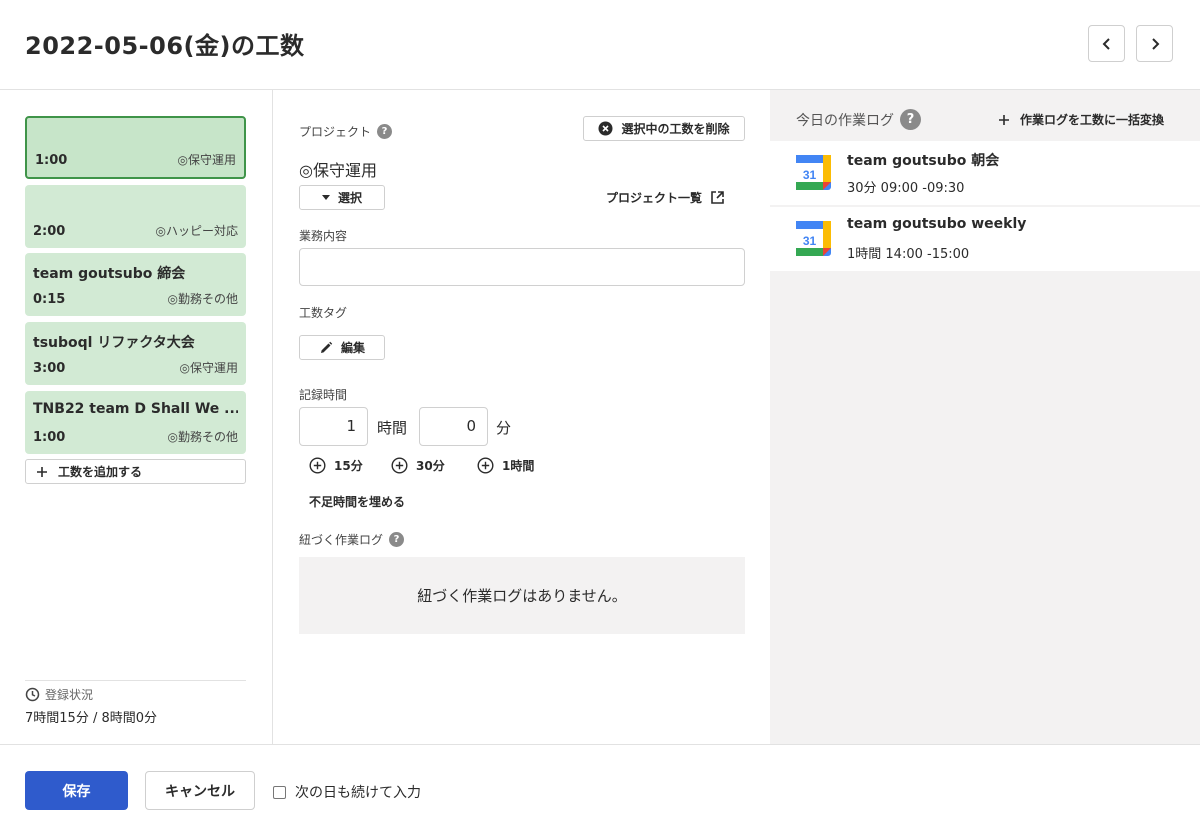 This screenshot has width=1200, height=833. What do you see at coordinates (69, 695) in the screenshot?
I see `status-label: 登録状況` at bounding box center [69, 695].